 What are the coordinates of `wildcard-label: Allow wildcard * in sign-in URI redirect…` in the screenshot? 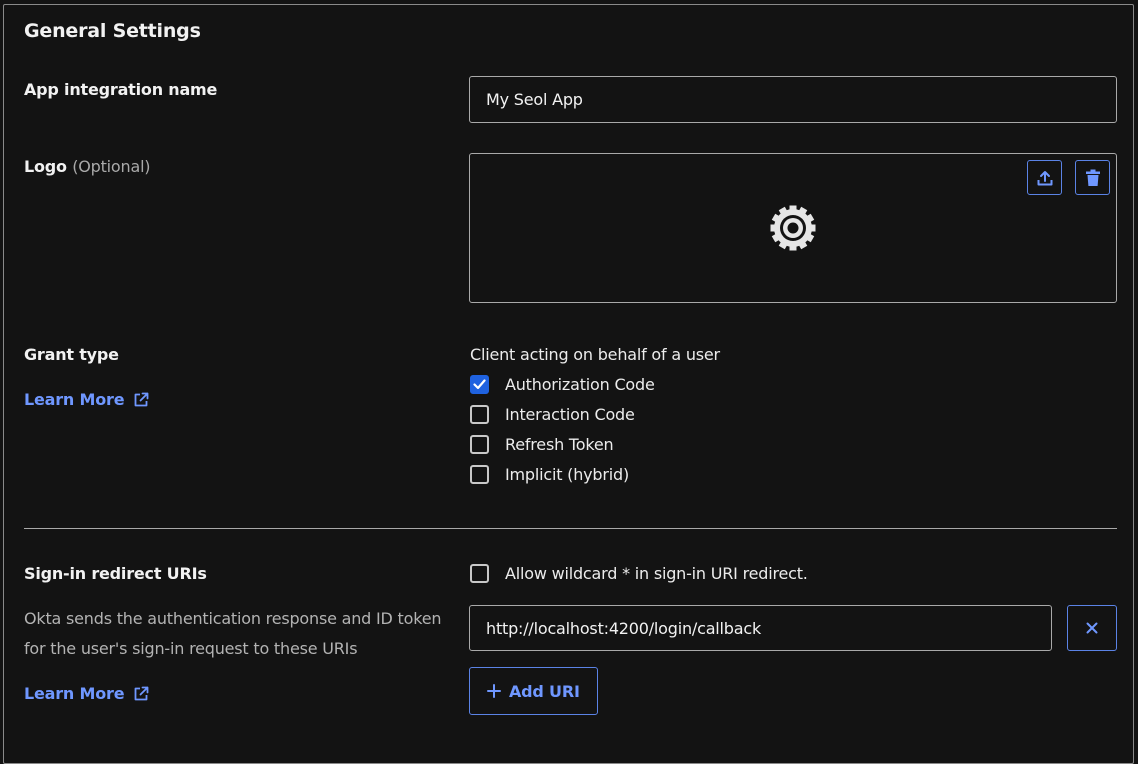 It's located at (656, 573).